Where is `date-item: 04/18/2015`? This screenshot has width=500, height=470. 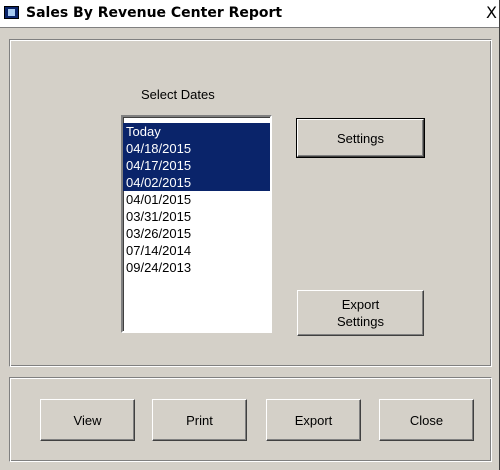 date-item: 04/18/2015 is located at coordinates (196, 148).